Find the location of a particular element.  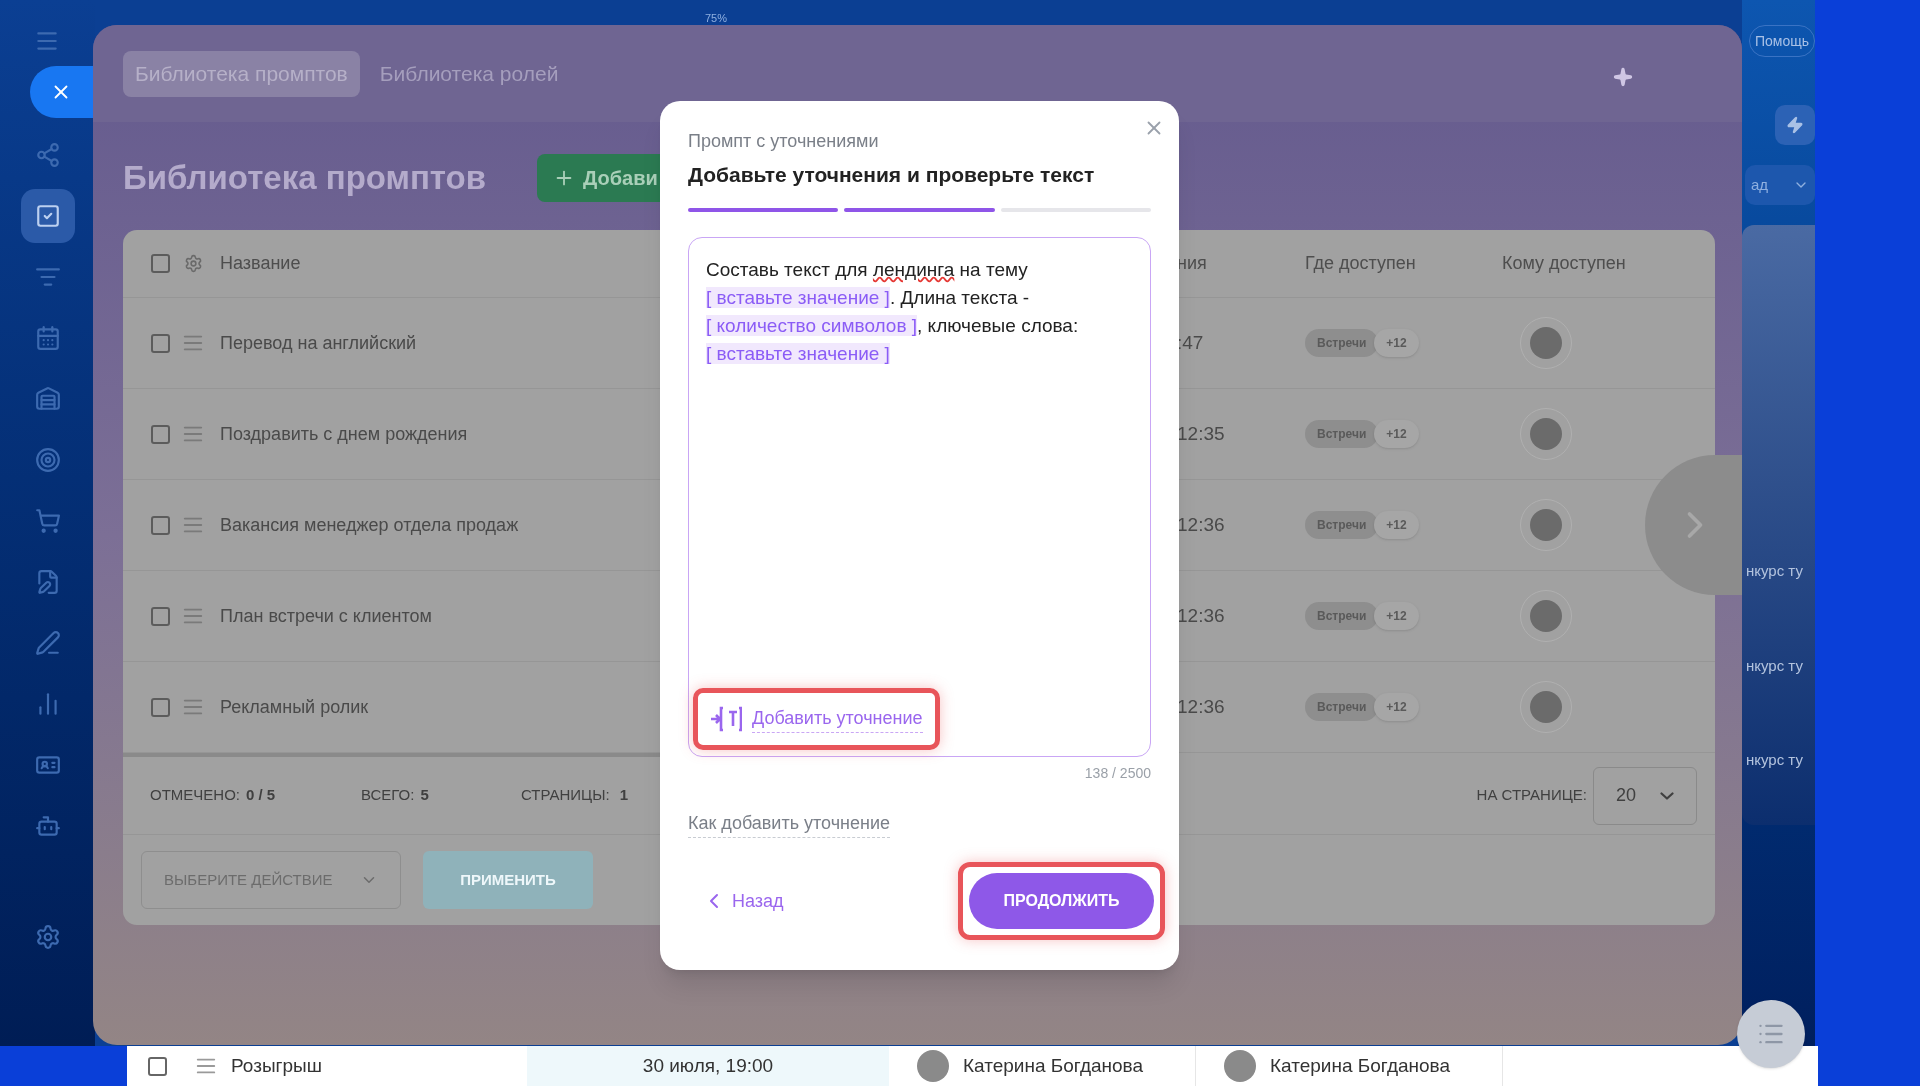

sidebar-item is located at coordinates (47, 216).